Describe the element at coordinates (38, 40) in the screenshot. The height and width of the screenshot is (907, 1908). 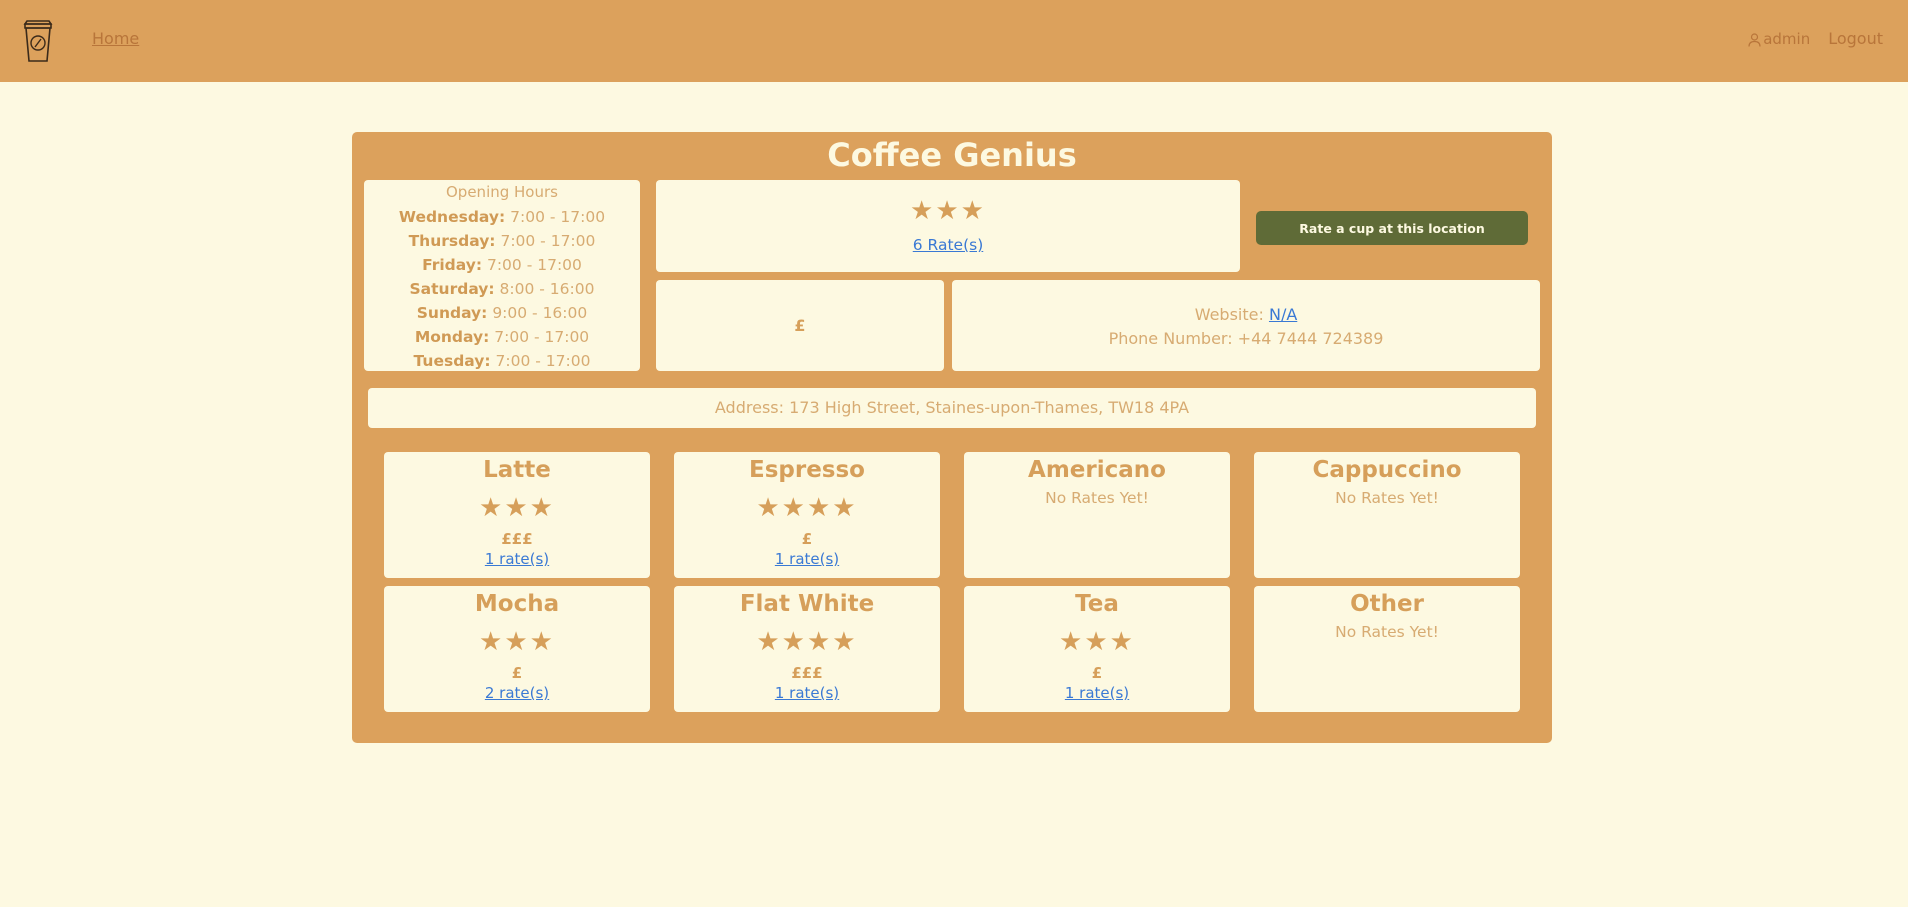
I see `coffee-cup-logo-icon` at that location.